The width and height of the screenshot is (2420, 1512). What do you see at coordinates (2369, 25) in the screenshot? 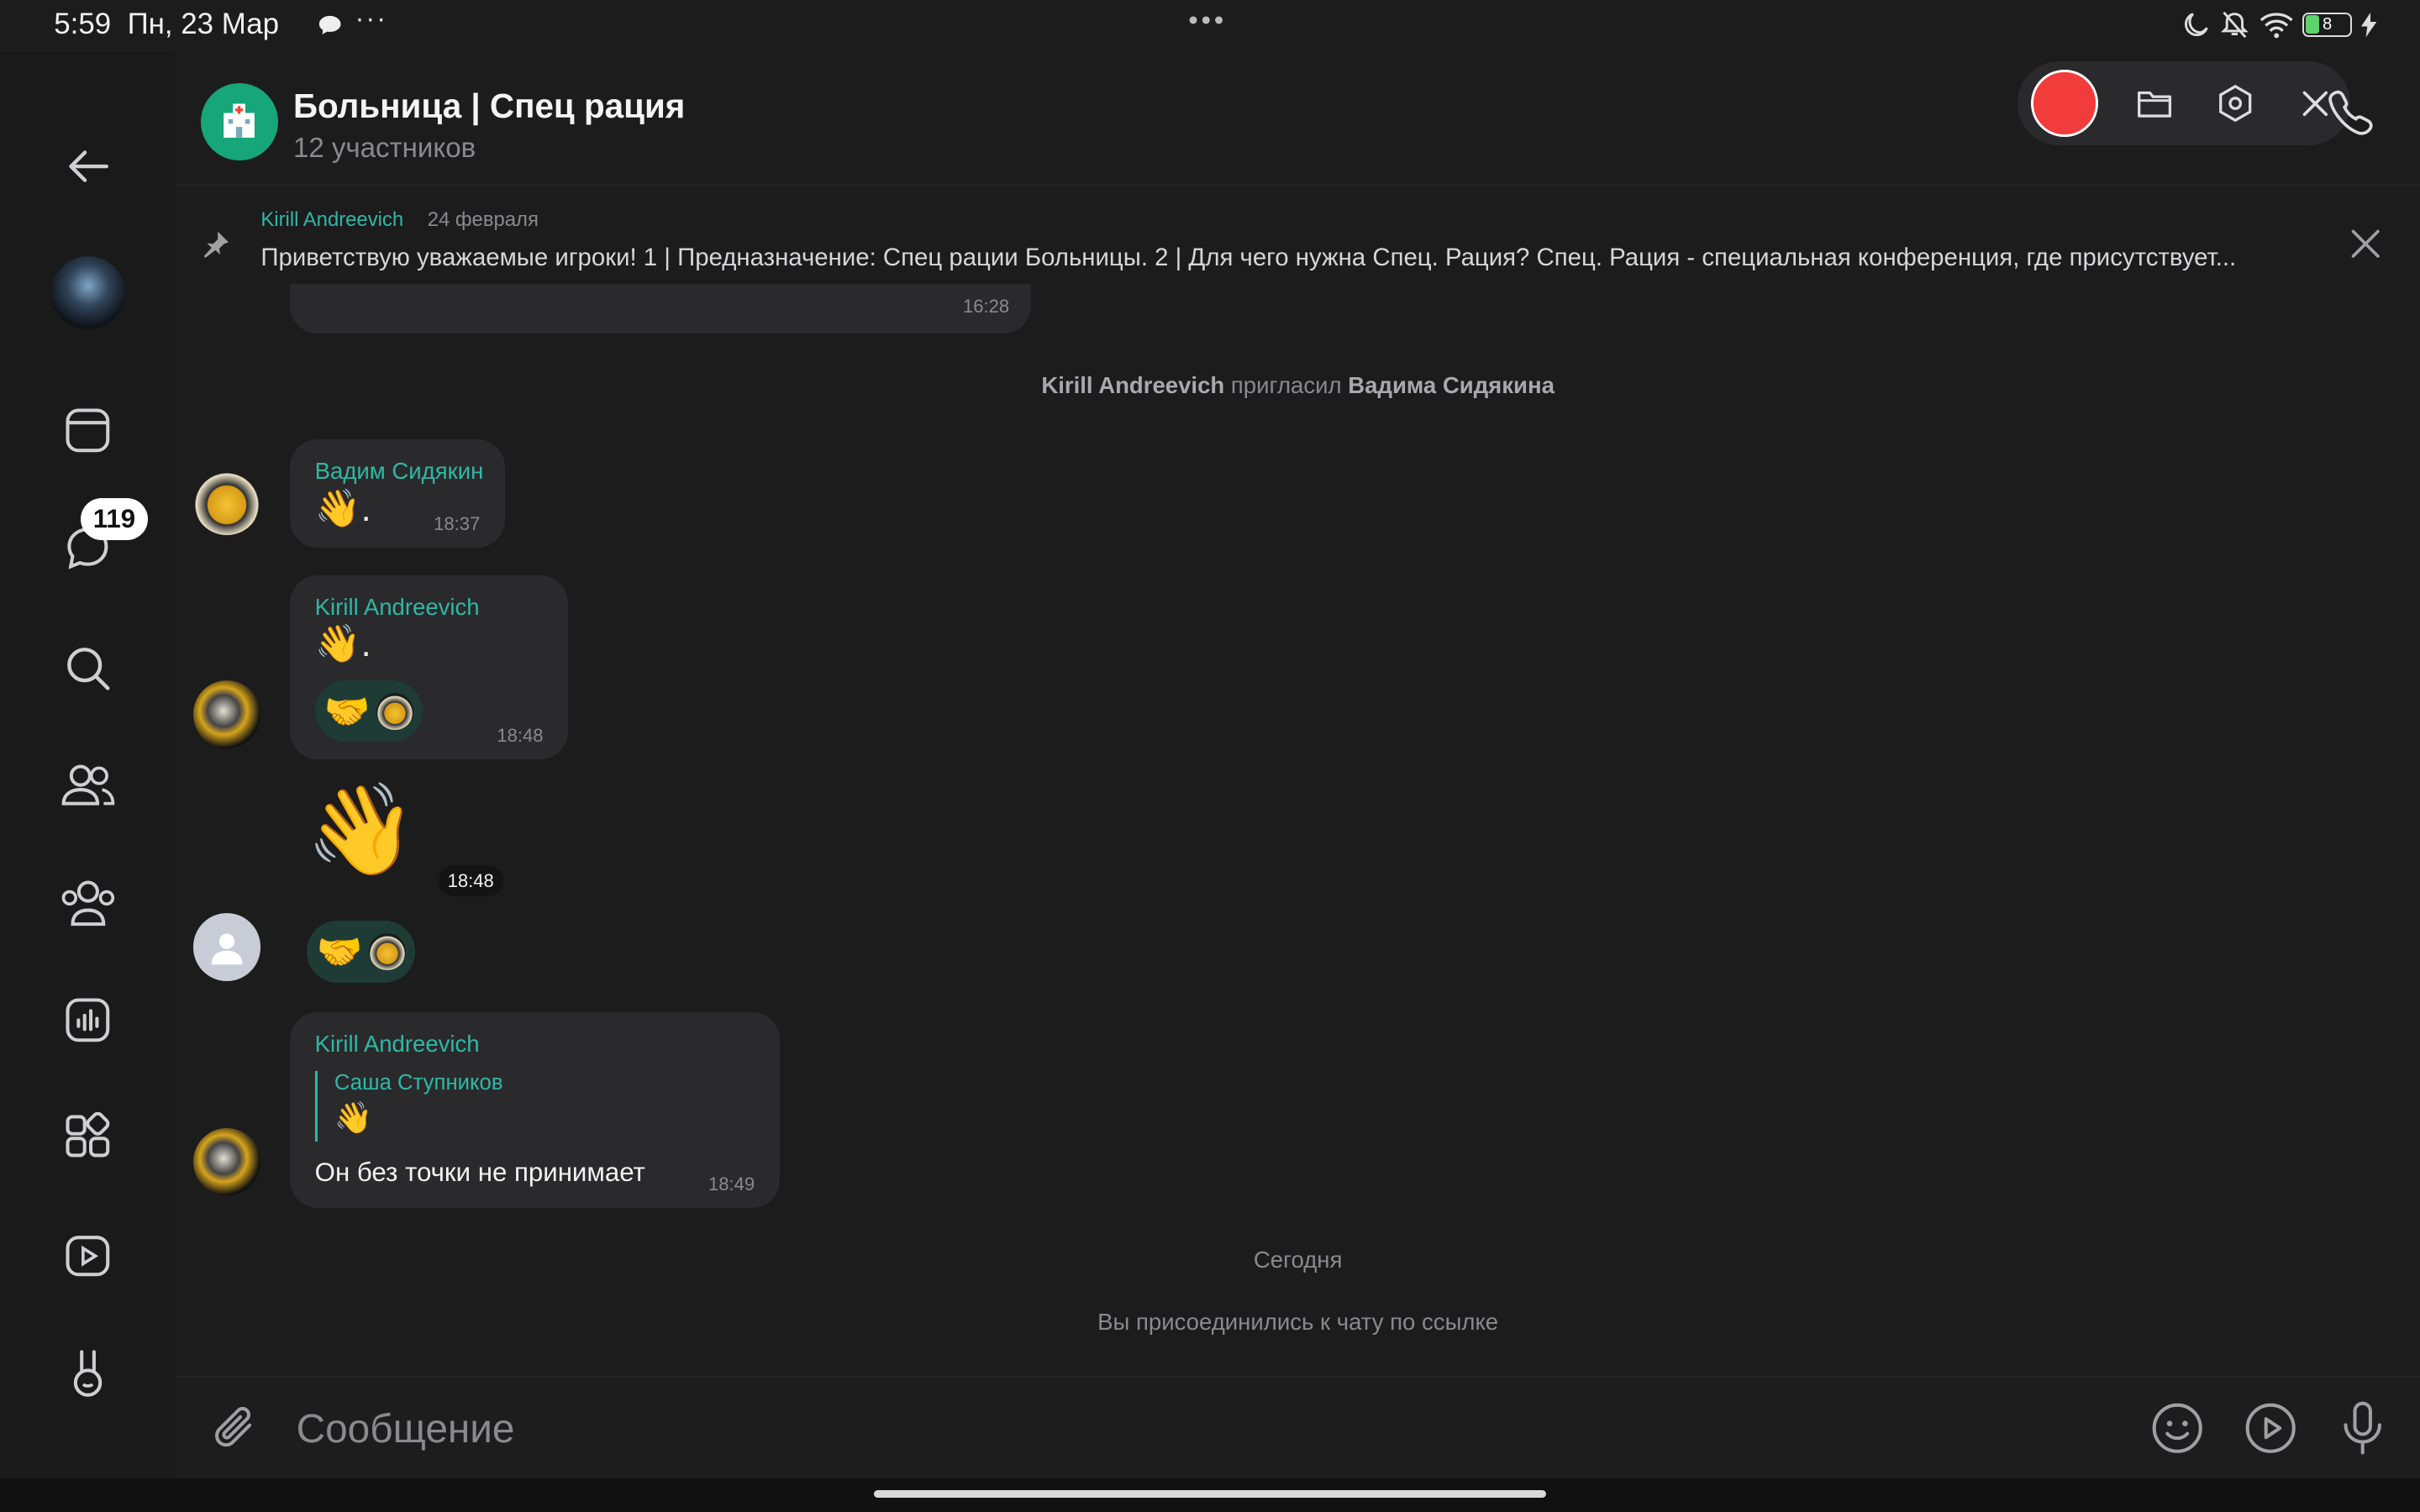
I see `charging-icon` at bounding box center [2369, 25].